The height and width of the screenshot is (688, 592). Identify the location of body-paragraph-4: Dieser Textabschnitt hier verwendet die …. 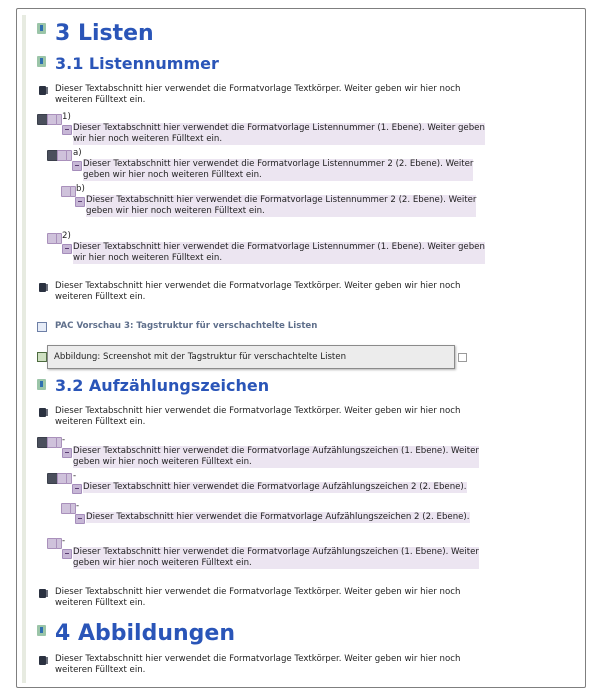
(257, 598).